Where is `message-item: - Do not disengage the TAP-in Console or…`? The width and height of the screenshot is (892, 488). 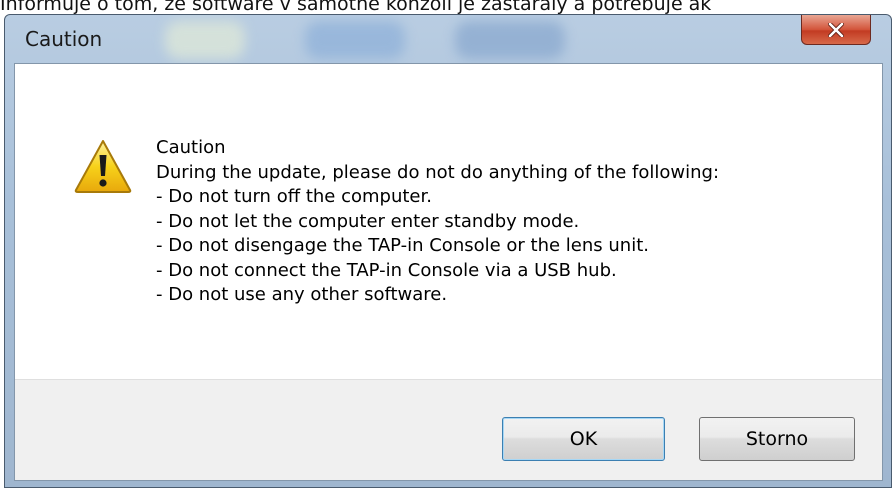
message-item: - Do not disengage the TAP-in Console or… is located at coordinates (402, 245).